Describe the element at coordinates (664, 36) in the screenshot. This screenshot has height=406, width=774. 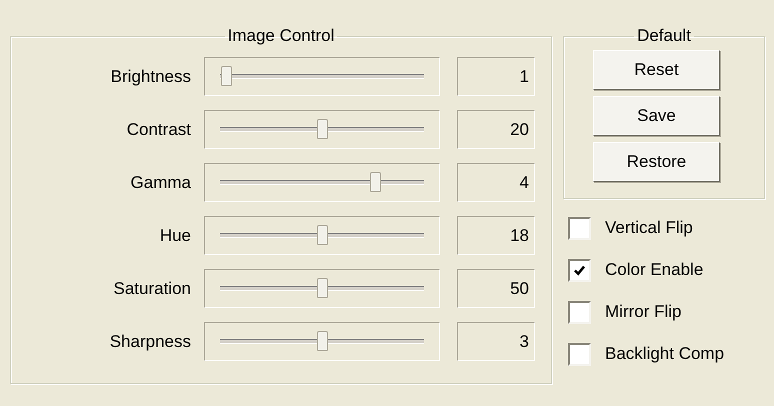
I see `group-title: Default` at that location.